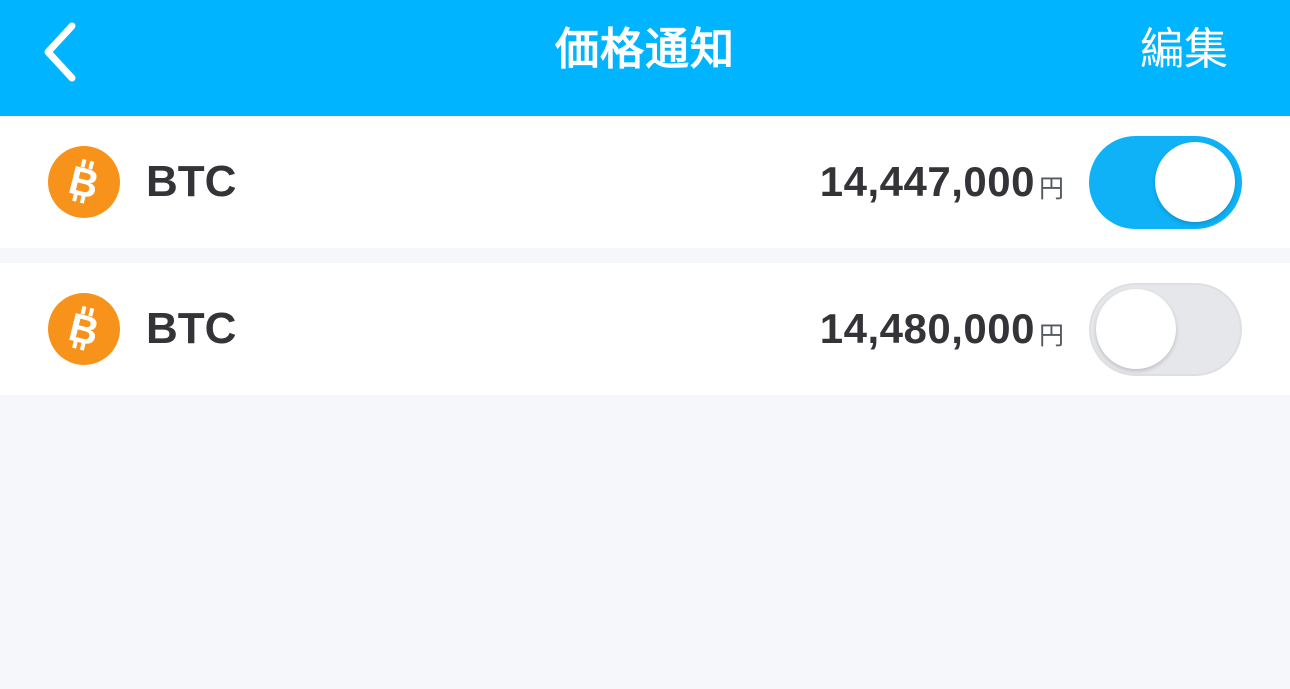 This screenshot has height=689, width=1290. What do you see at coordinates (645, 49) in the screenshot?
I see `page-title: 価格通知` at bounding box center [645, 49].